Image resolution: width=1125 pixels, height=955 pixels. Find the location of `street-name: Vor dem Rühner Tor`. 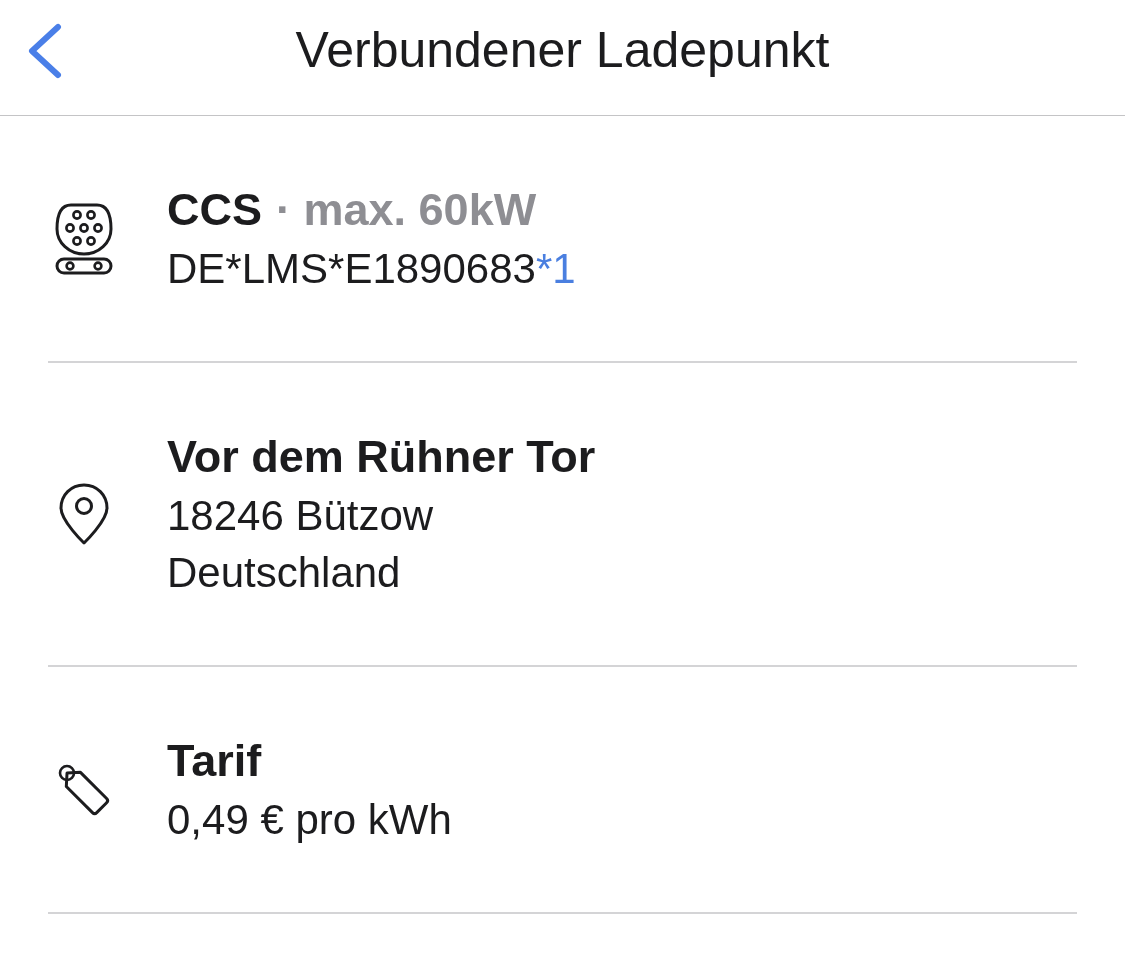

street-name: Vor dem Rühner Tor is located at coordinates (381, 457).